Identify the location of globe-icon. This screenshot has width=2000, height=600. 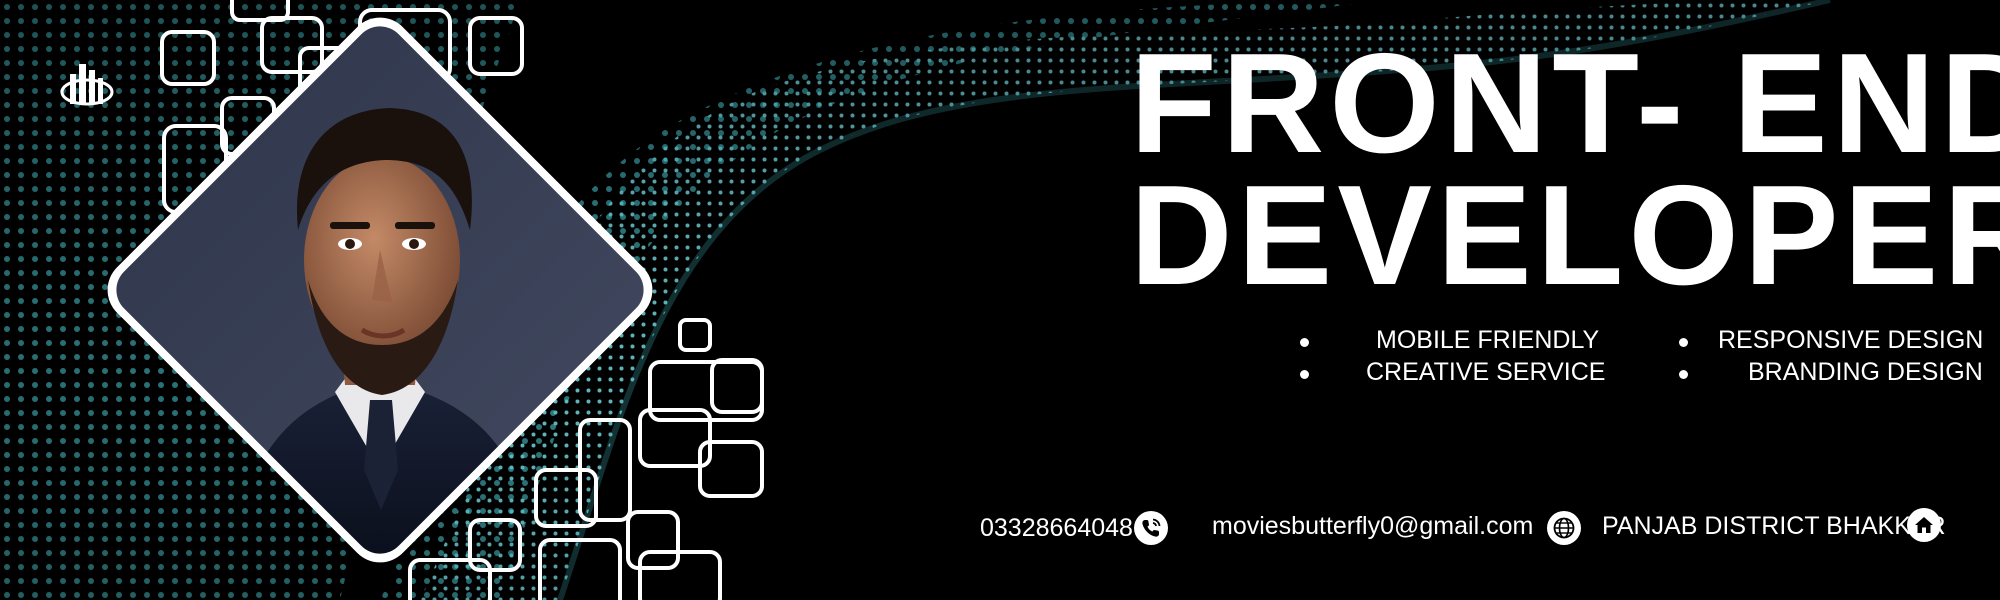
(1564, 528).